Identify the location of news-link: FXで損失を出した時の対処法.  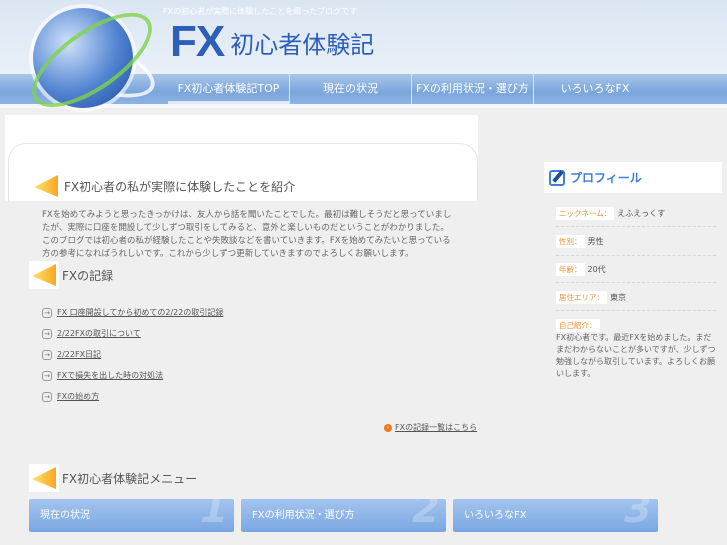
(110, 375).